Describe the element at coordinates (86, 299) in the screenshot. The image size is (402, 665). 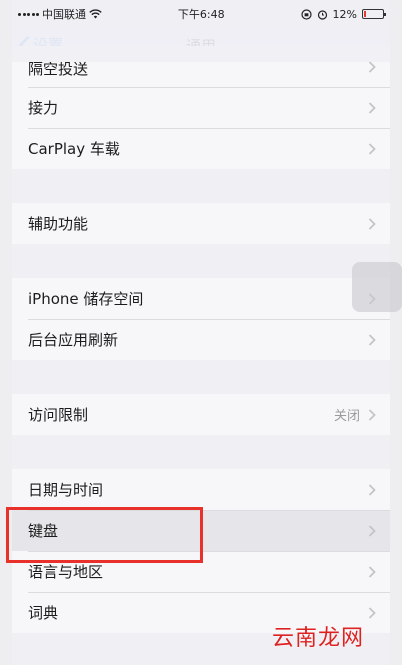
I see `row-label: iPhone 储存空间` at that location.